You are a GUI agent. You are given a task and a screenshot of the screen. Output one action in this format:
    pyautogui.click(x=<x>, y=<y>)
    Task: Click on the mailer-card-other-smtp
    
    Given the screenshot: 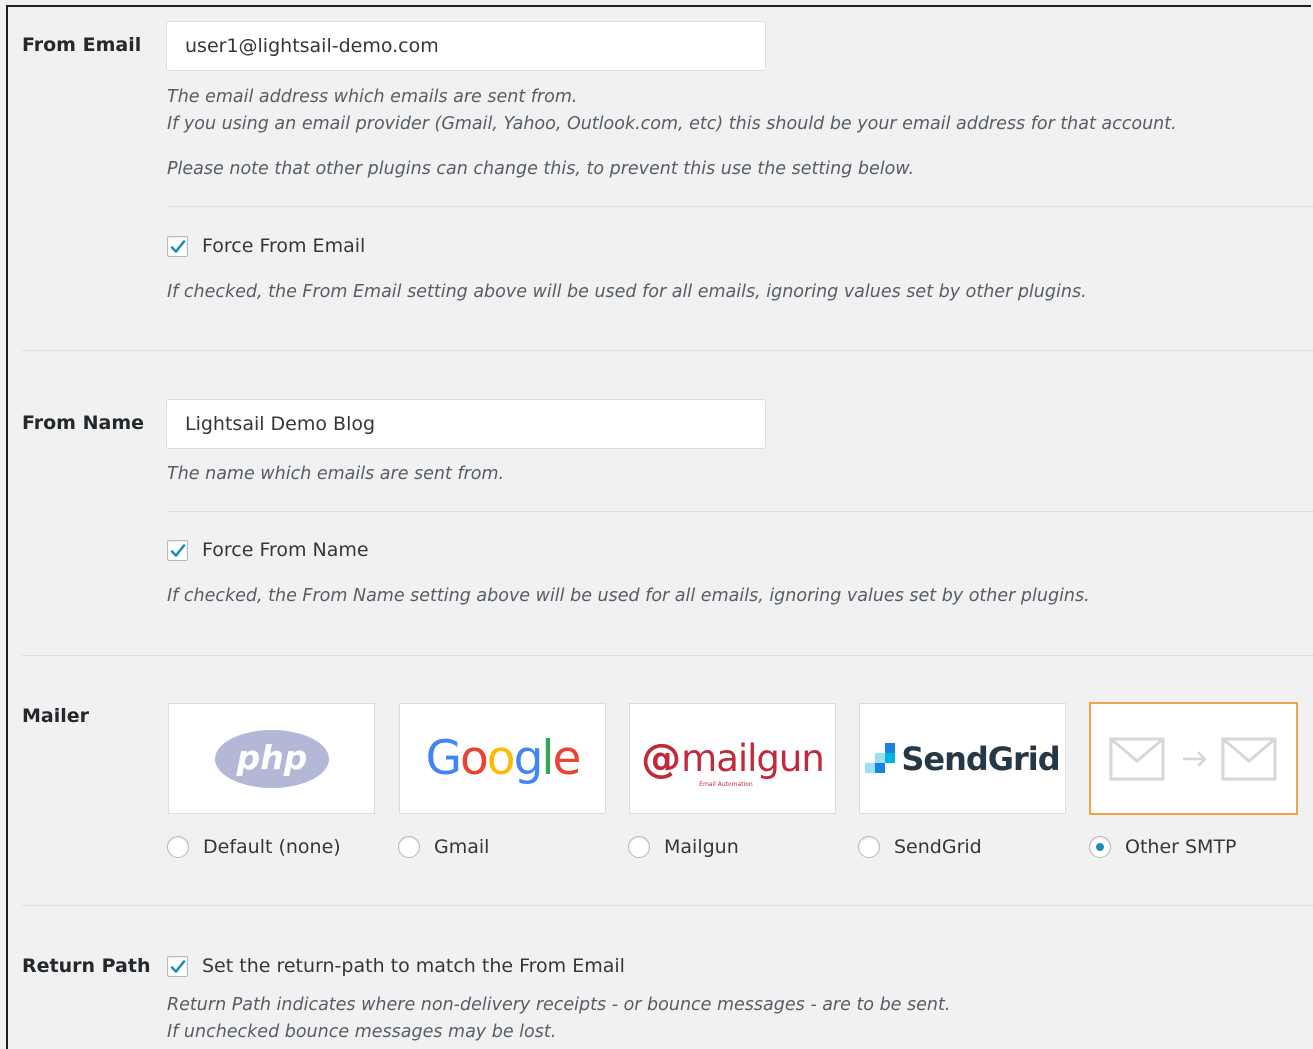 What is the action you would take?
    pyautogui.click(x=1193, y=758)
    